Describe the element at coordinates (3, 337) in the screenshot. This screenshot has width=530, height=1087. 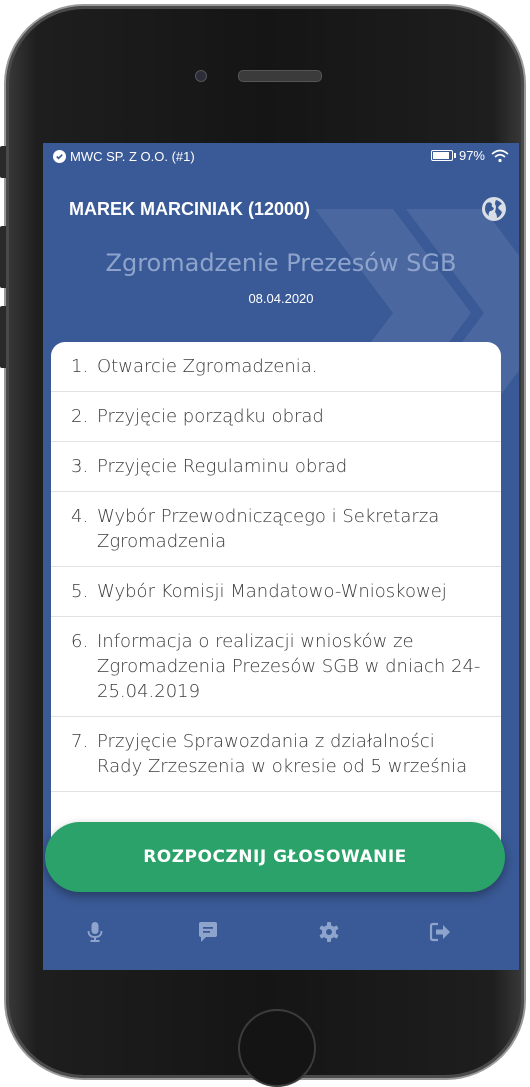
I see `volume-down-button` at that location.